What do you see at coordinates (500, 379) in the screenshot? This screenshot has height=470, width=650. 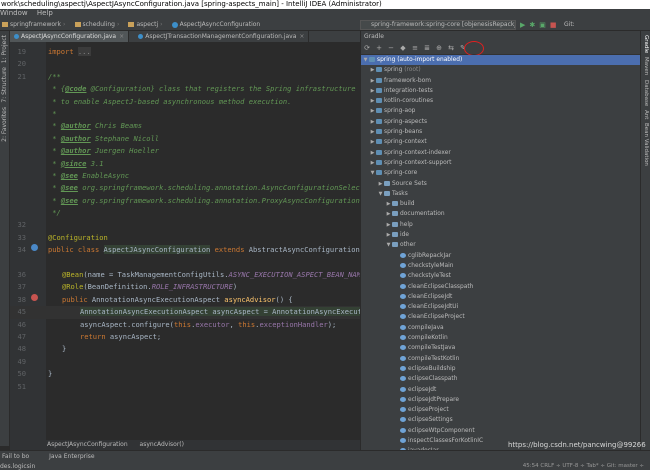 I see `task-item: eclipseClasspath` at bounding box center [500, 379].